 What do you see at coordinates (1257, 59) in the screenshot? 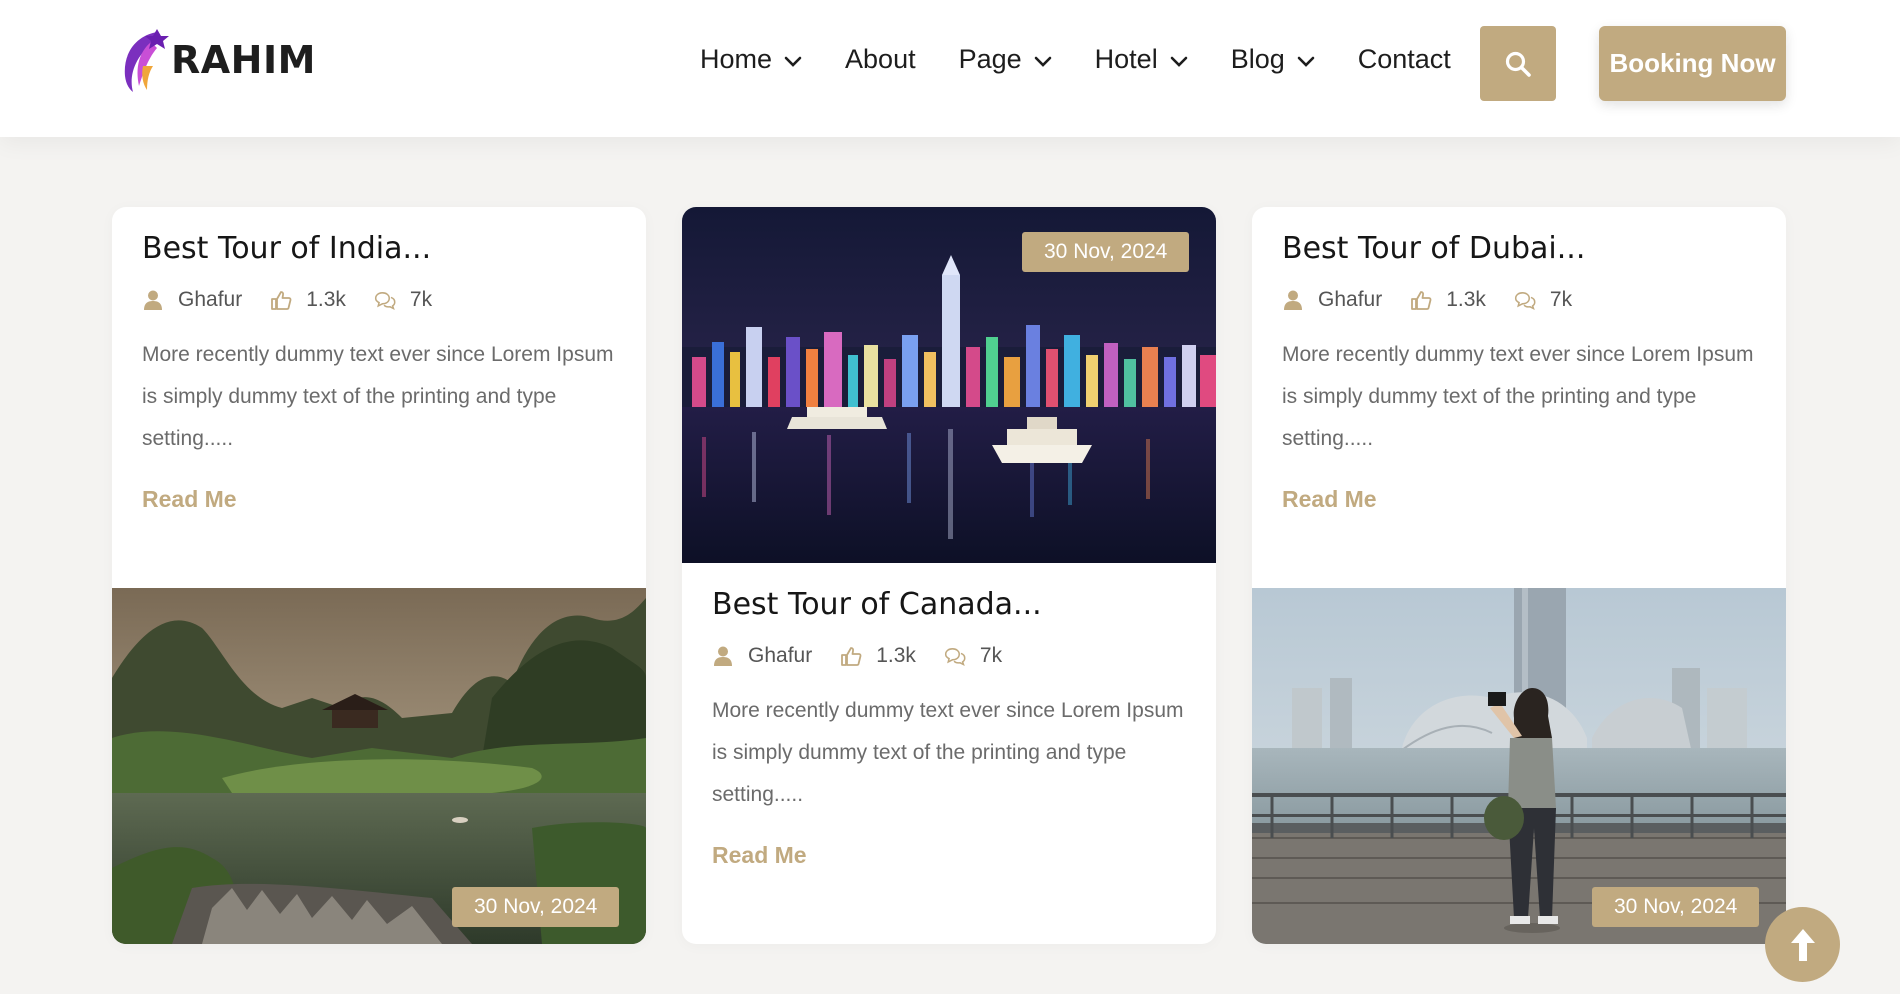
I see `nav-item-label: Blog` at bounding box center [1257, 59].